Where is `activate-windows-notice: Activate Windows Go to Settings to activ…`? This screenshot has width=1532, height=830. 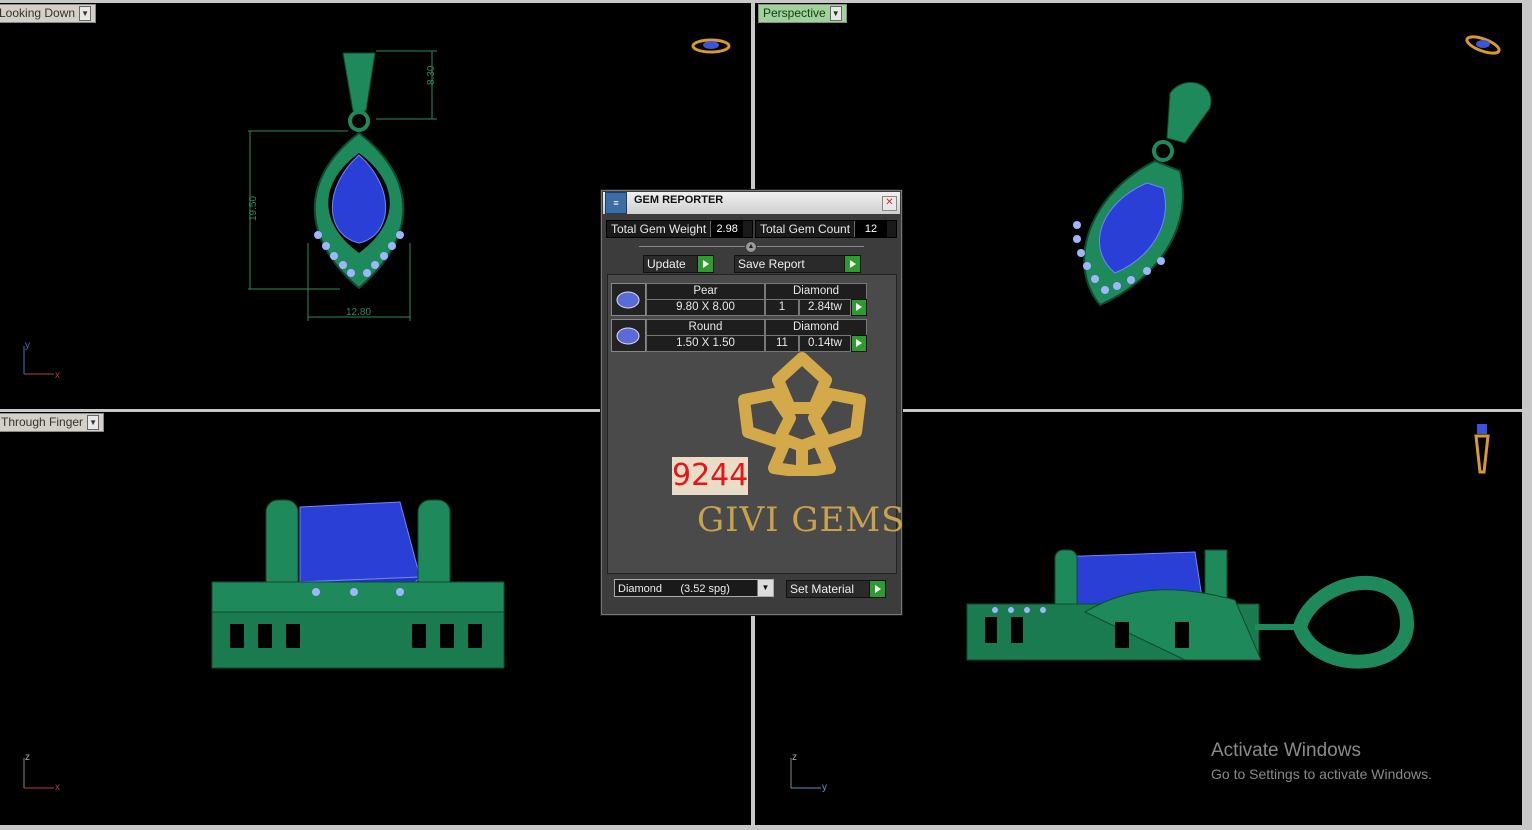 activate-windows-notice: Activate Windows Go to Settings to activ… is located at coordinates (1321, 761).